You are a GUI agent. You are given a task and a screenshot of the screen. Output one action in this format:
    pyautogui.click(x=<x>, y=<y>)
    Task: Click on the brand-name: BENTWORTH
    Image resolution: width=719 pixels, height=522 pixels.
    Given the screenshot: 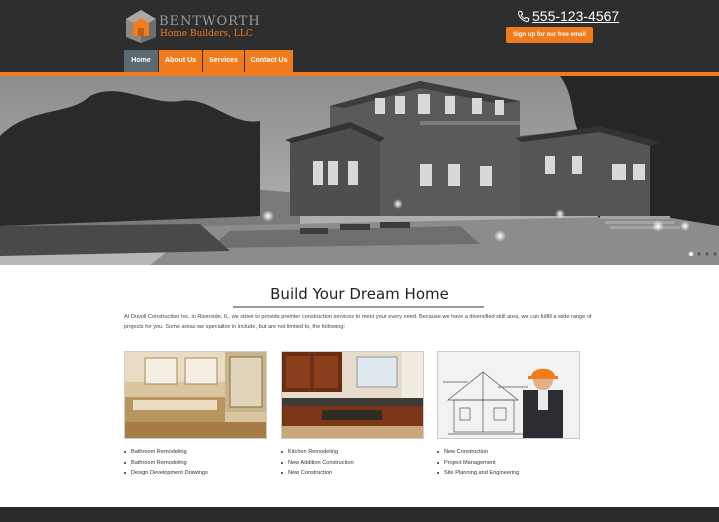 What is the action you would take?
    pyautogui.click(x=210, y=21)
    